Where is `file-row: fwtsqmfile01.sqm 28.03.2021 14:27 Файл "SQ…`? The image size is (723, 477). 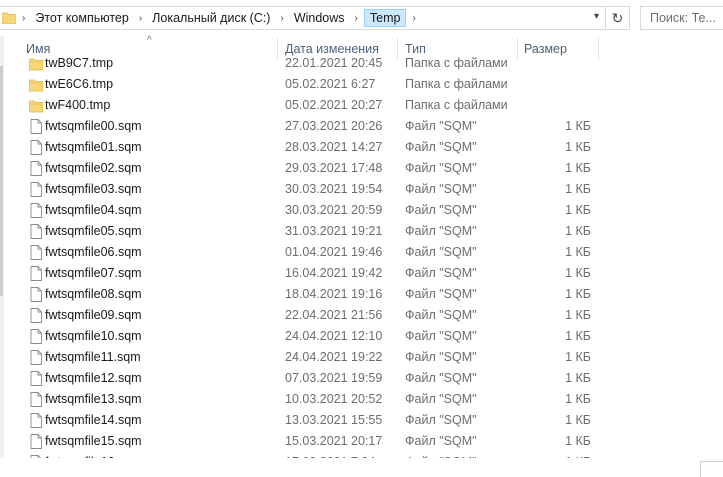 file-row: fwtsqmfile01.sqm 28.03.2021 14:27 Файл "SQ… is located at coordinates (361, 147).